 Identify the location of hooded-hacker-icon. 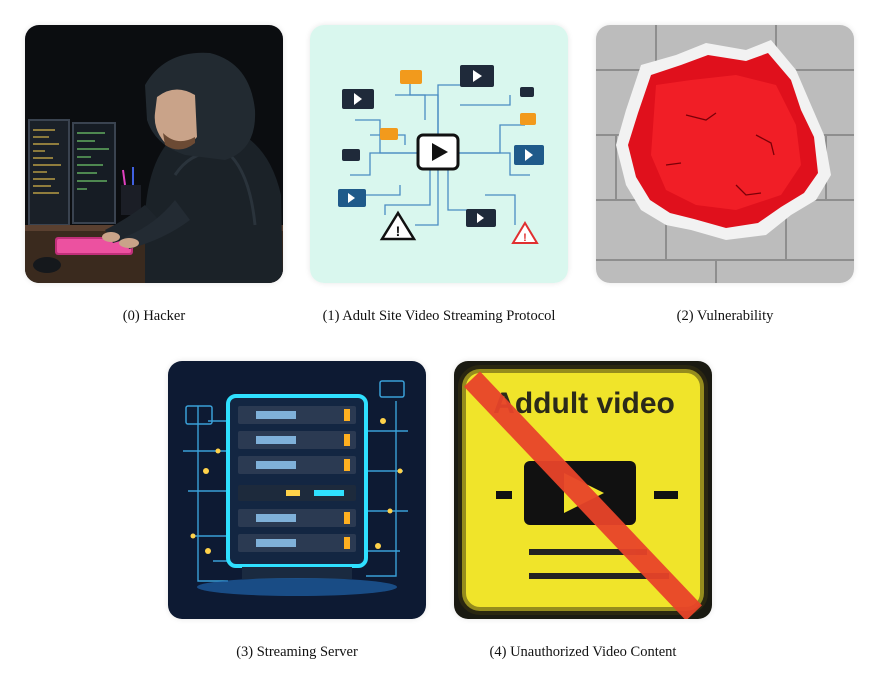
(154, 154).